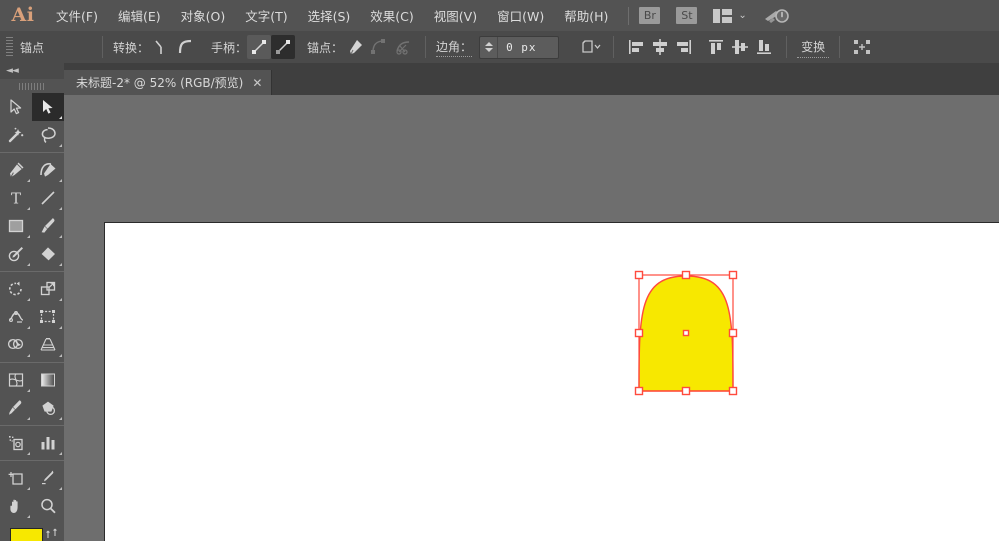 The width and height of the screenshot is (999, 541). Describe the element at coordinates (16, 254) in the screenshot. I see `shaper-tool-icon` at that location.